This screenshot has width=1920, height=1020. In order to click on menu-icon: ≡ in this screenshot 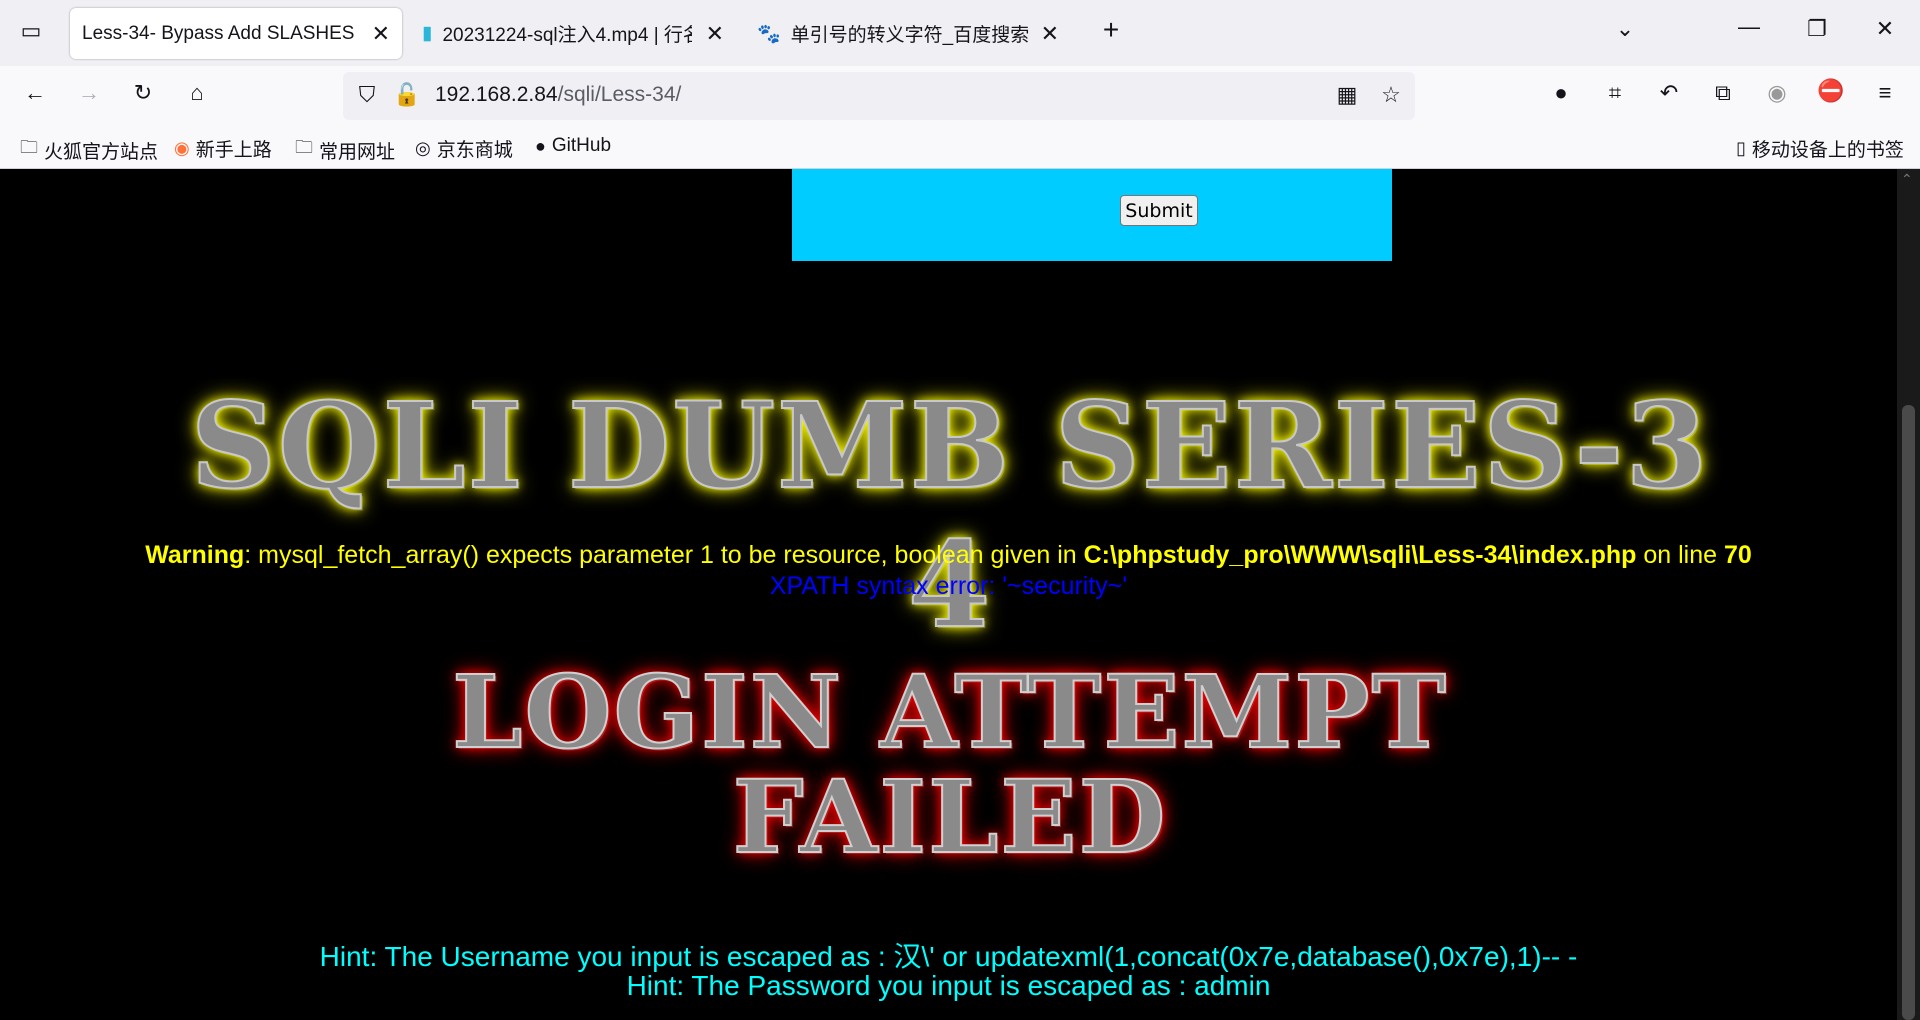, I will do `click(1885, 93)`.